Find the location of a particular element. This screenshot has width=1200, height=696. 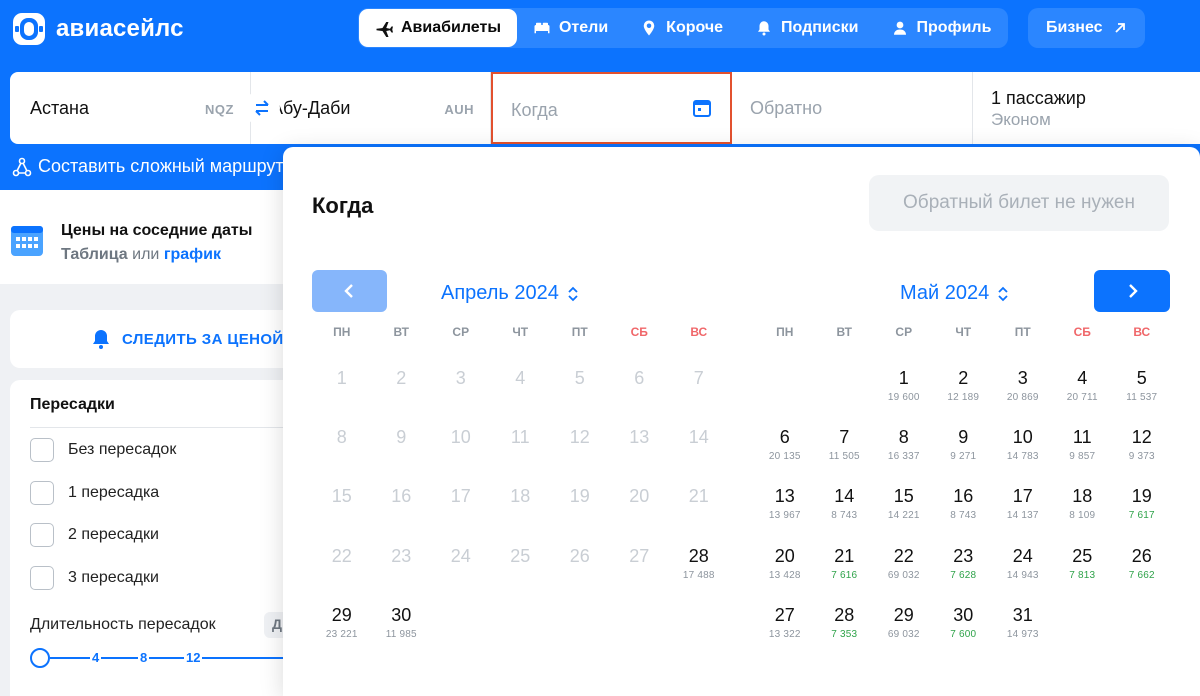

calendar-day: 29 23 221 is located at coordinates (342, 633).